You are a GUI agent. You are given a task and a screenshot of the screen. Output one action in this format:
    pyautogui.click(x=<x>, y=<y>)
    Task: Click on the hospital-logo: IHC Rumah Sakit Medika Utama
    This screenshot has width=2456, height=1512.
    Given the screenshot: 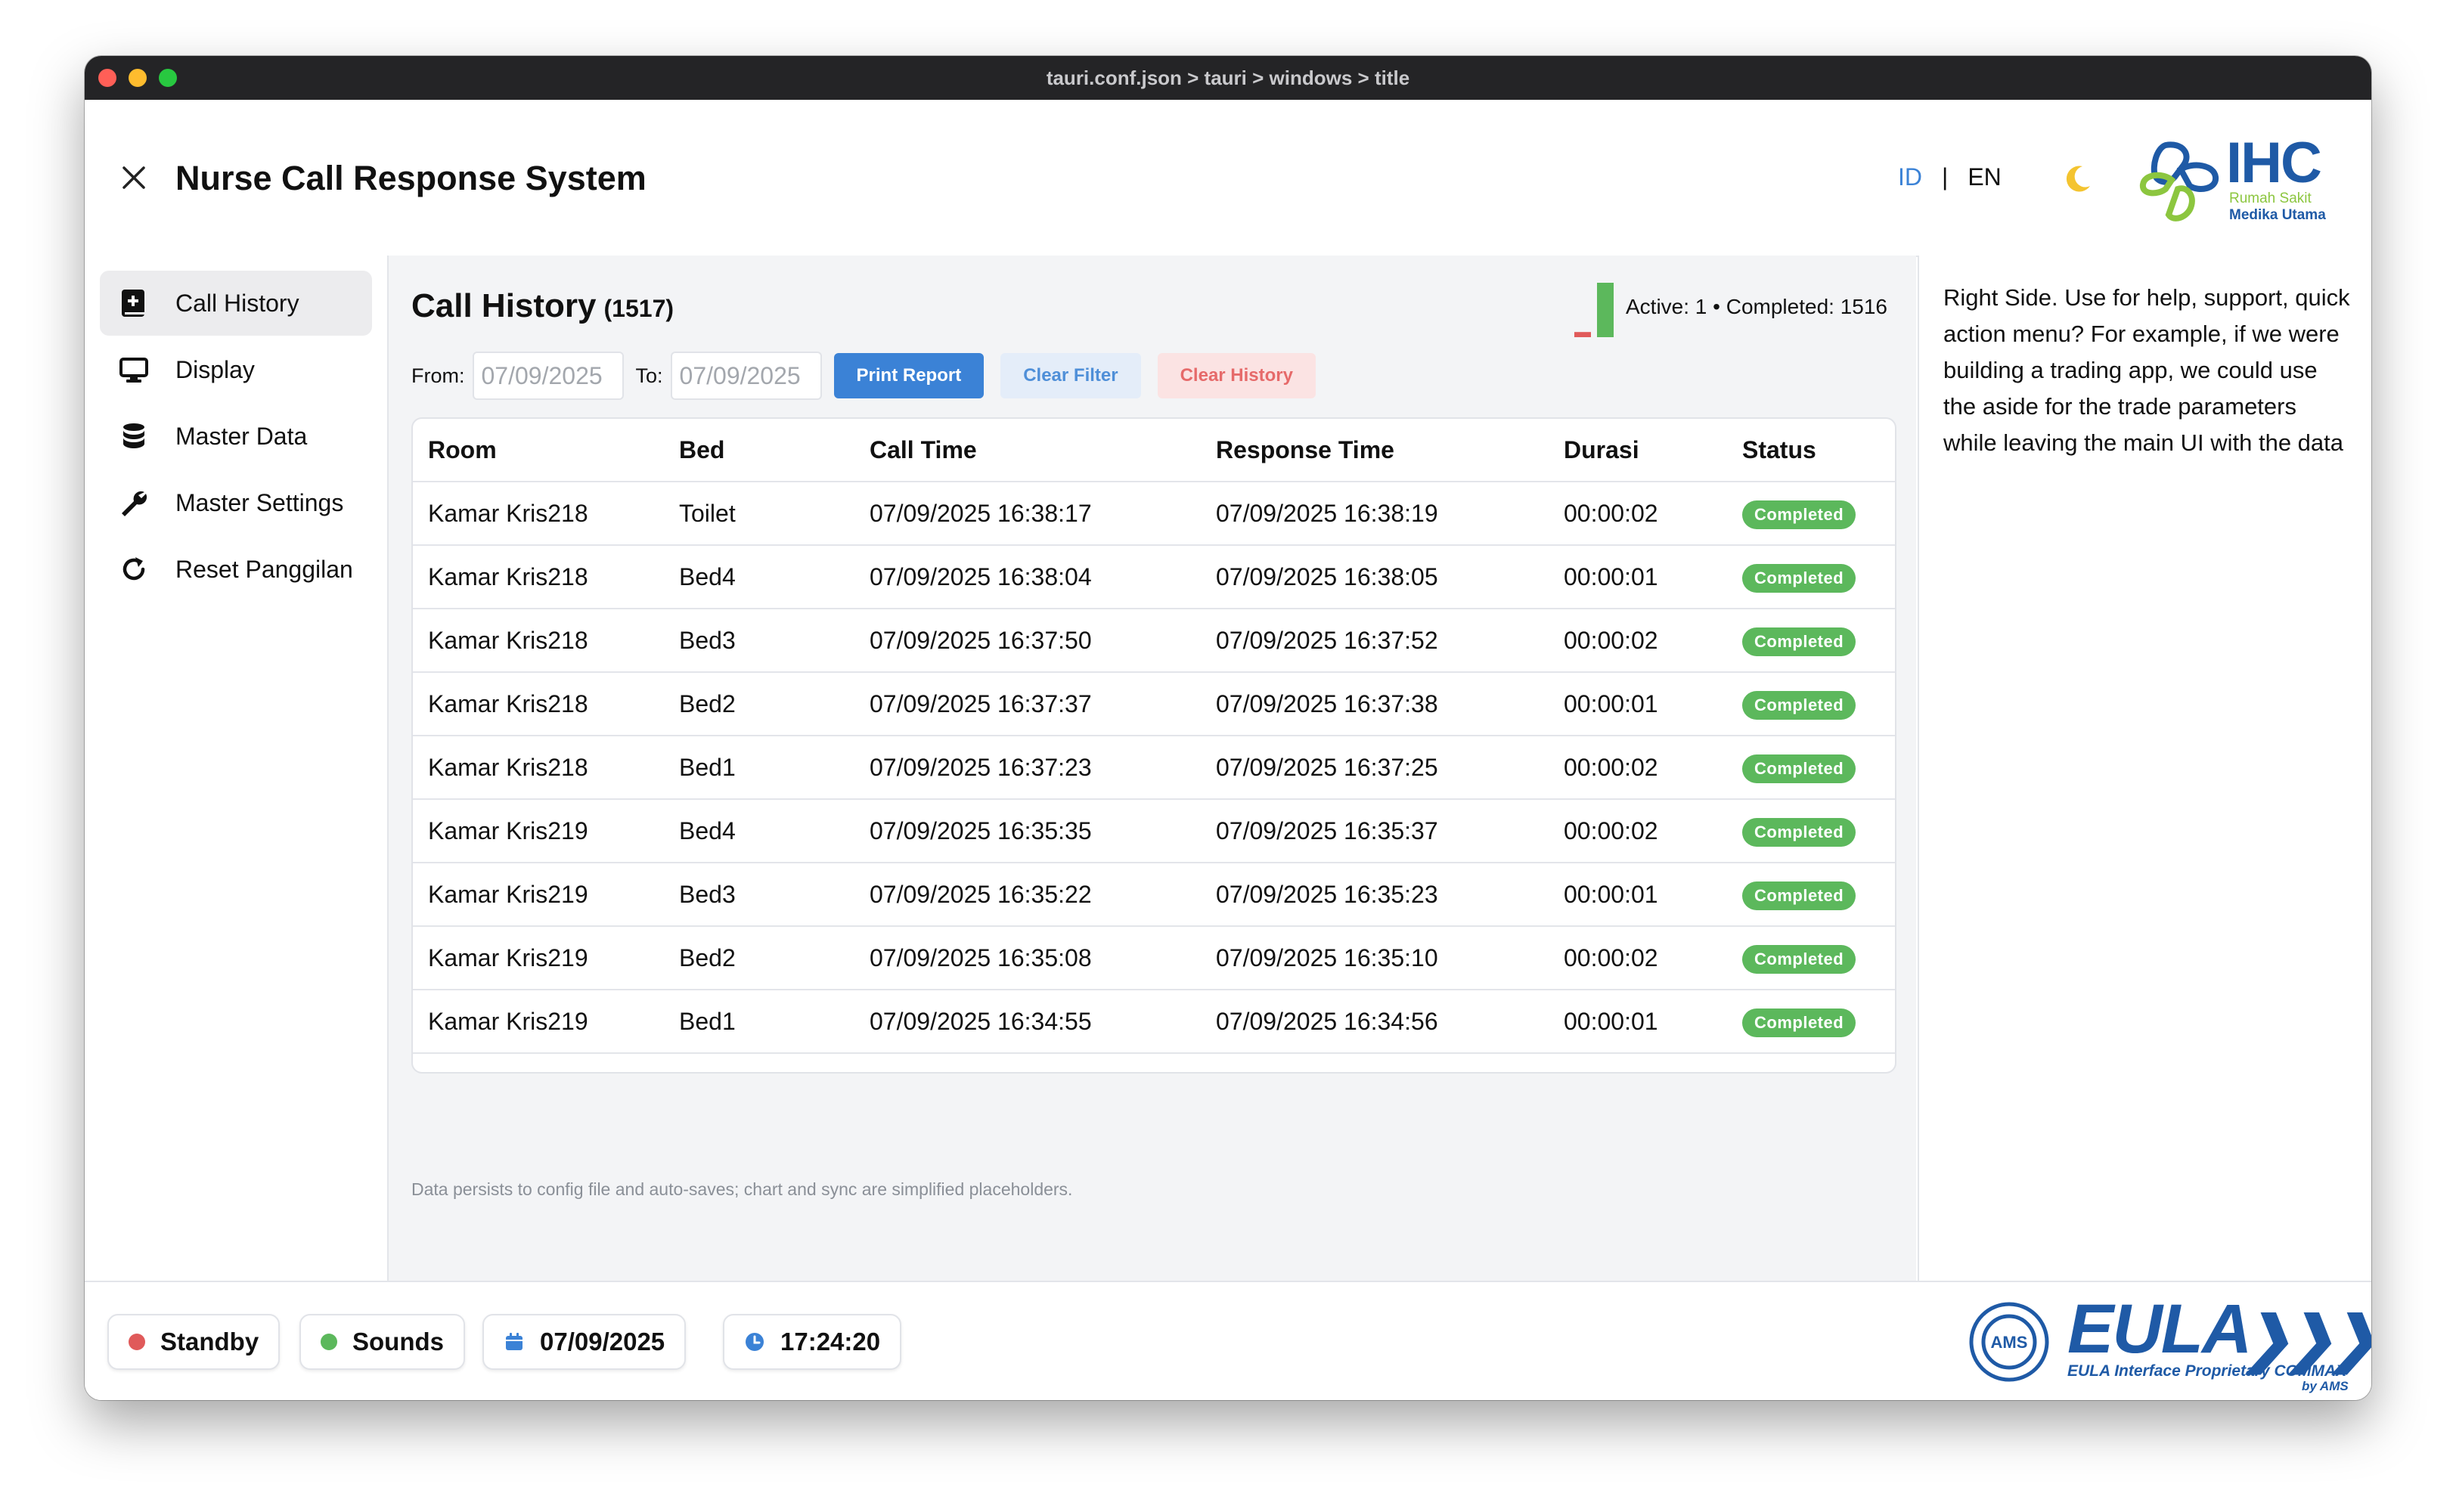 What is the action you would take?
    pyautogui.click(x=2241, y=179)
    